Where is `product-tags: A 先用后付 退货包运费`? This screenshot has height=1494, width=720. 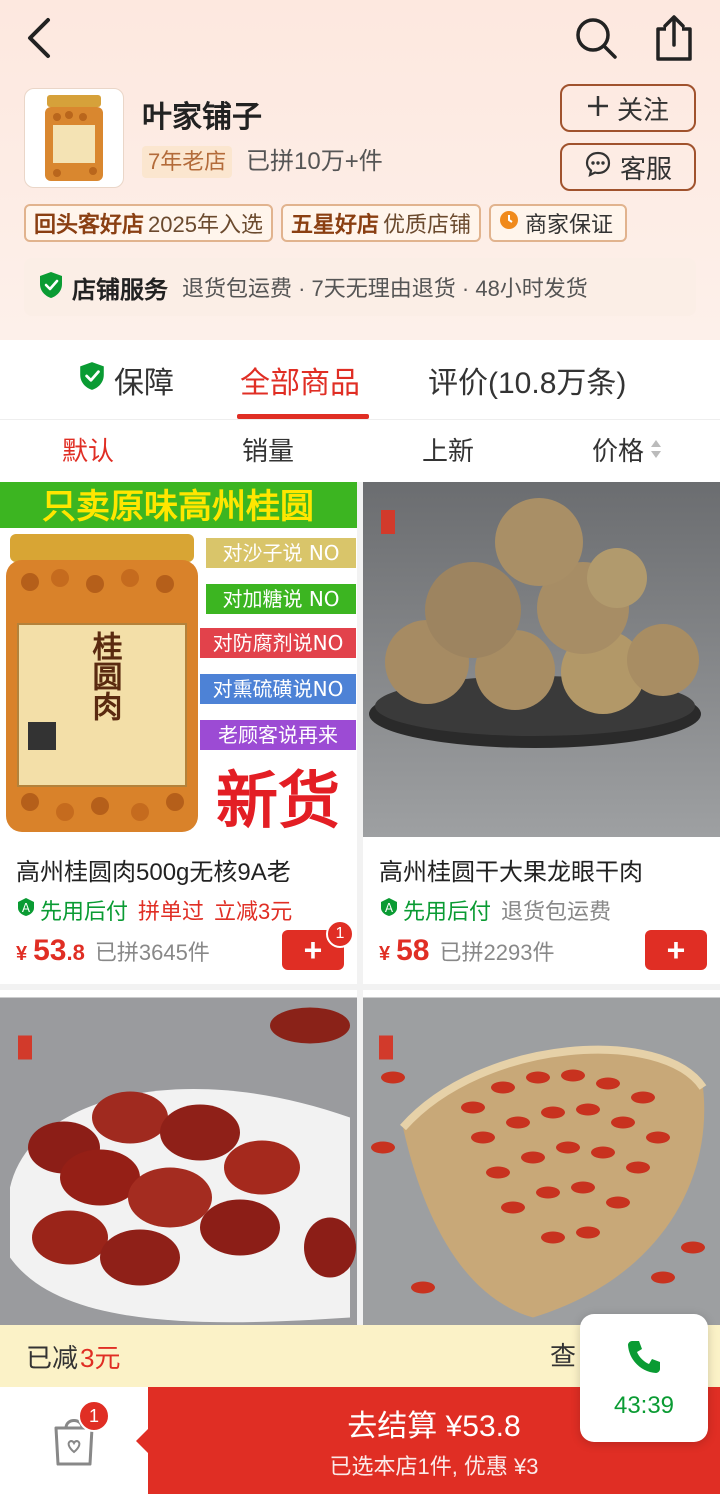 product-tags: A 先用后付 退货包运费 is located at coordinates (495, 910).